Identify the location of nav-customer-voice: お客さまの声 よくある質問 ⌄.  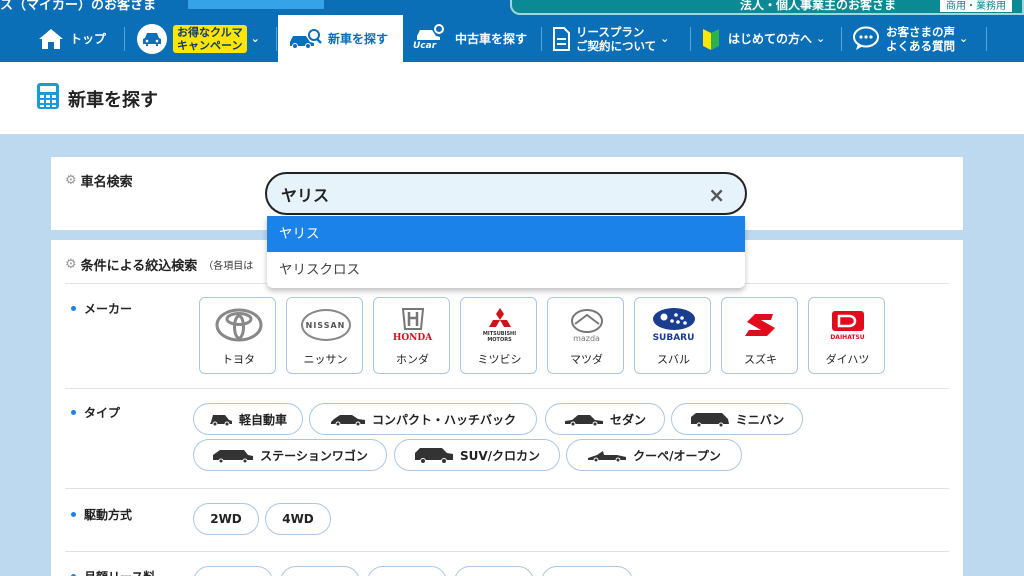
(910, 38).